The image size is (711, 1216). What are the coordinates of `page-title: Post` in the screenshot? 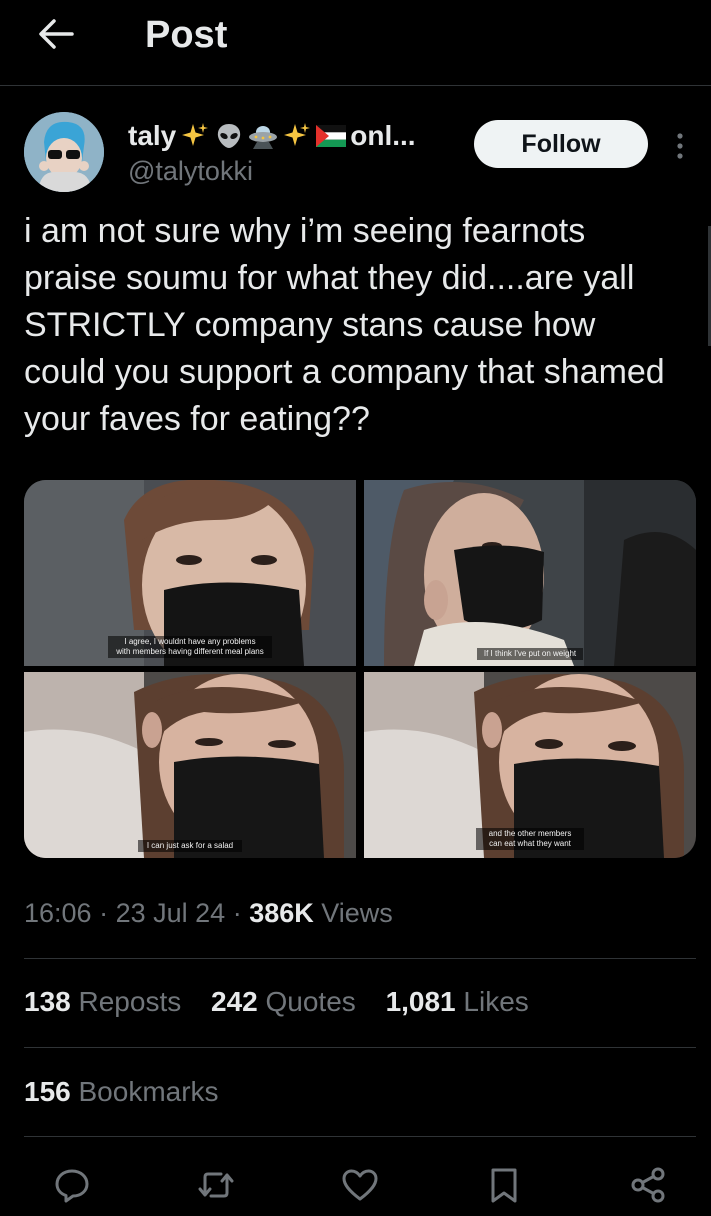 It's located at (186, 35).